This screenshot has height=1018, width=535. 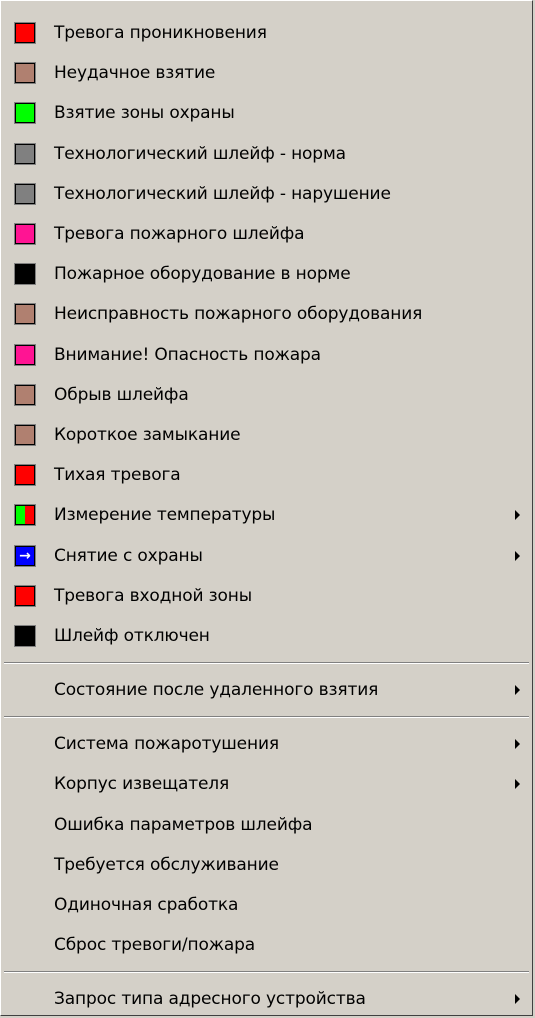 I want to click on menu-item-label: Запрос типа адресного устройства, so click(x=210, y=999).